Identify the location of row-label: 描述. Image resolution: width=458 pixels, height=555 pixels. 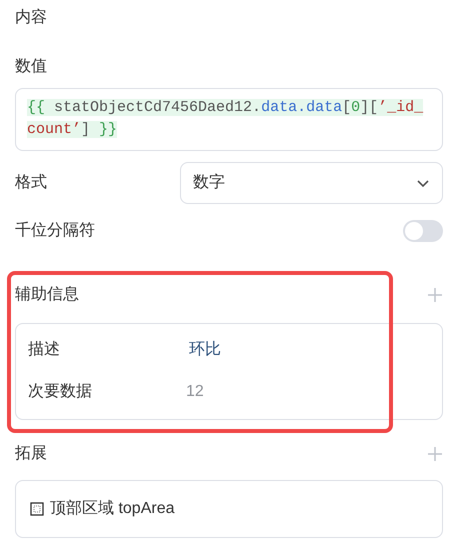
(44, 350).